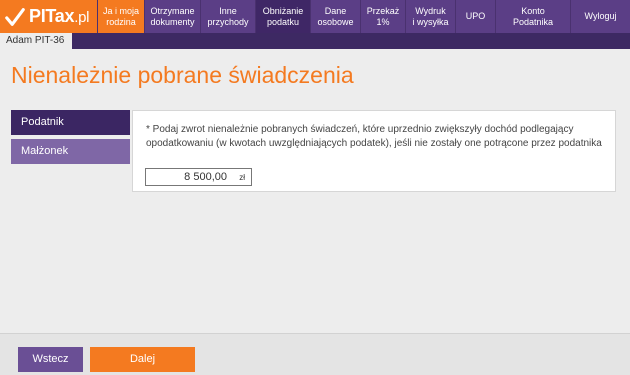 This screenshot has width=630, height=375. I want to click on nav-item-konto-podatnika: Konto Podatnika, so click(532, 16).